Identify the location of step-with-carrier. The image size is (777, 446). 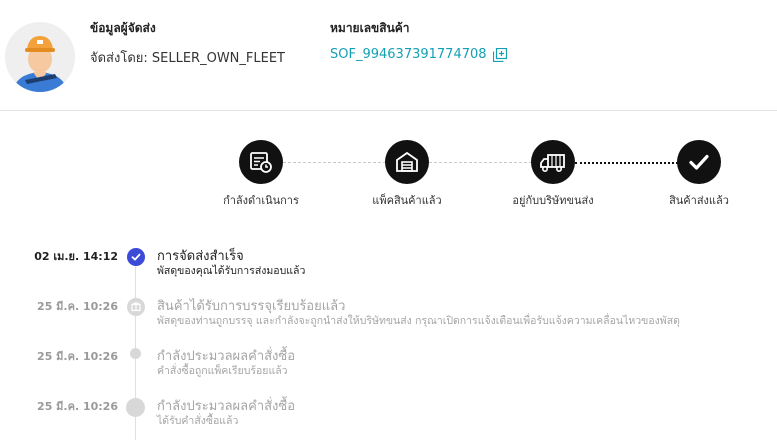
(553, 162).